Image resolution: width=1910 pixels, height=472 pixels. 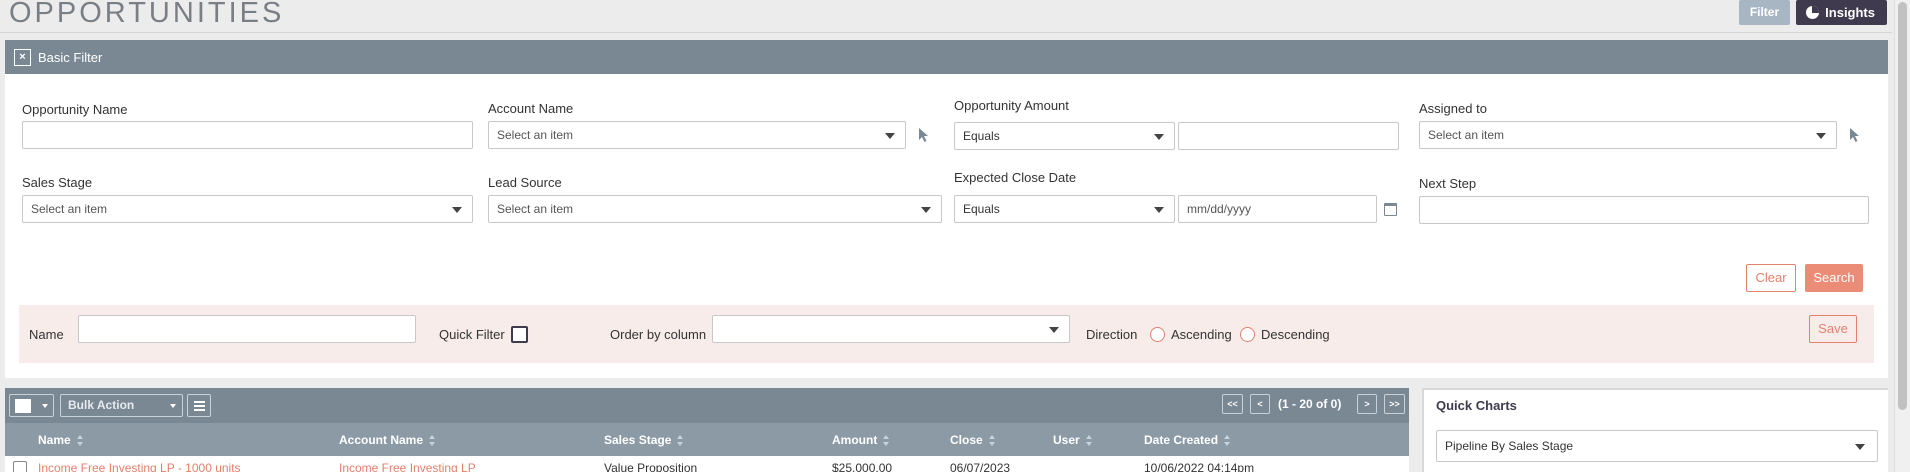 I want to click on opportunity-name-link: Income Free Investing LP - 1000 units, so click(x=139, y=466).